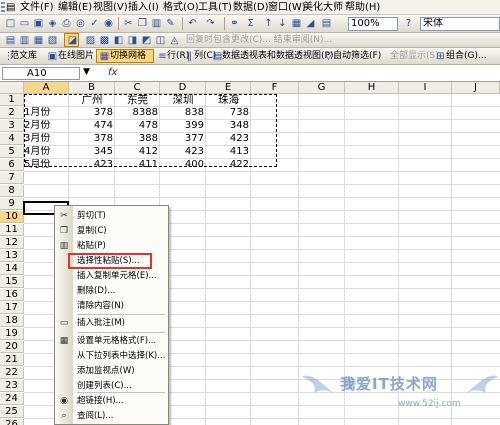 The height and width of the screenshot is (425, 500). Describe the element at coordinates (310, 23) in the screenshot. I see `drawing-icon: ◢` at that location.